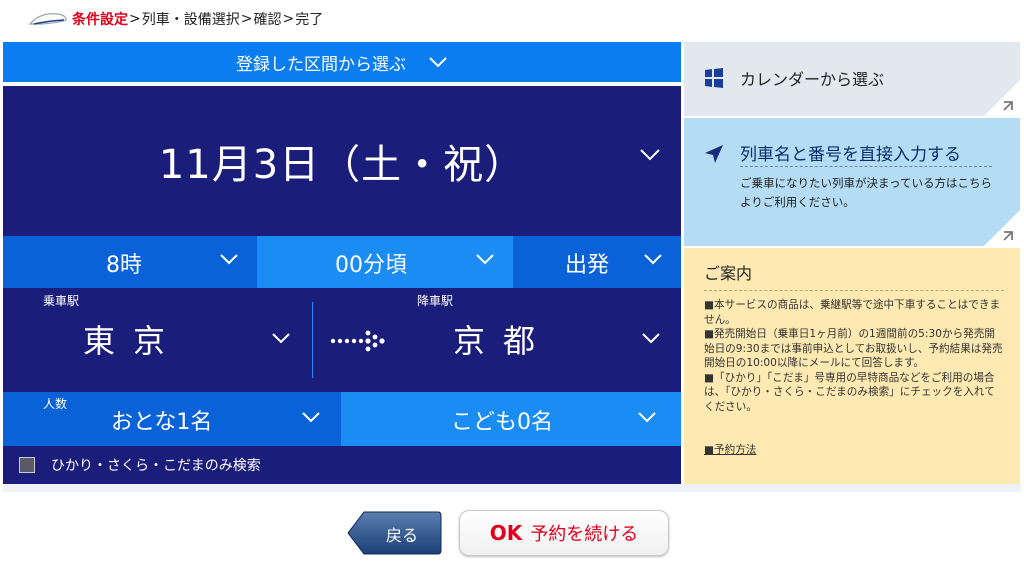 The height and width of the screenshot is (582, 1024). Describe the element at coordinates (714, 154) in the screenshot. I see `navigation-arrow-icon` at that location.